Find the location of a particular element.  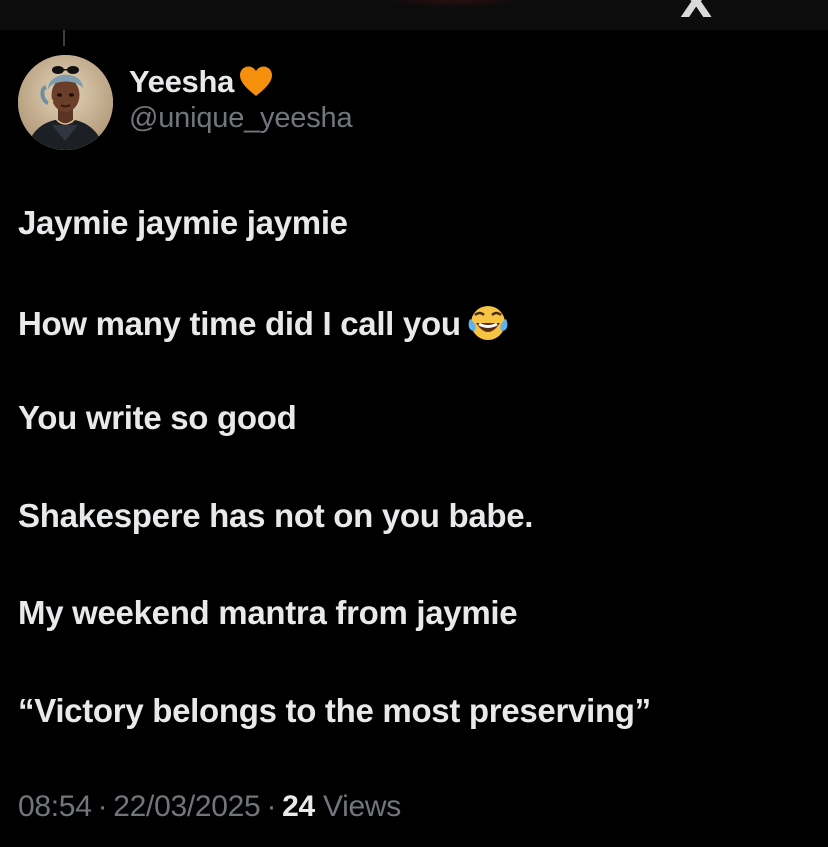

face-with-tears-of-joy-icon is located at coordinates (488, 322).